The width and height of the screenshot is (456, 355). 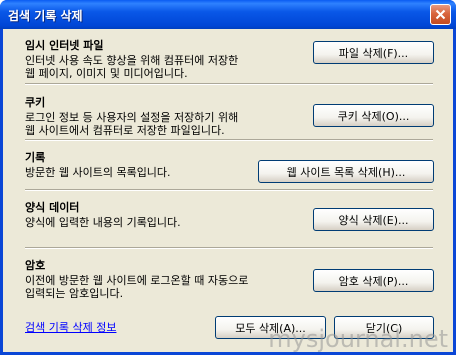 What do you see at coordinates (228, 14) in the screenshot?
I see `title-bar: 검색 기록 삭제` at bounding box center [228, 14].